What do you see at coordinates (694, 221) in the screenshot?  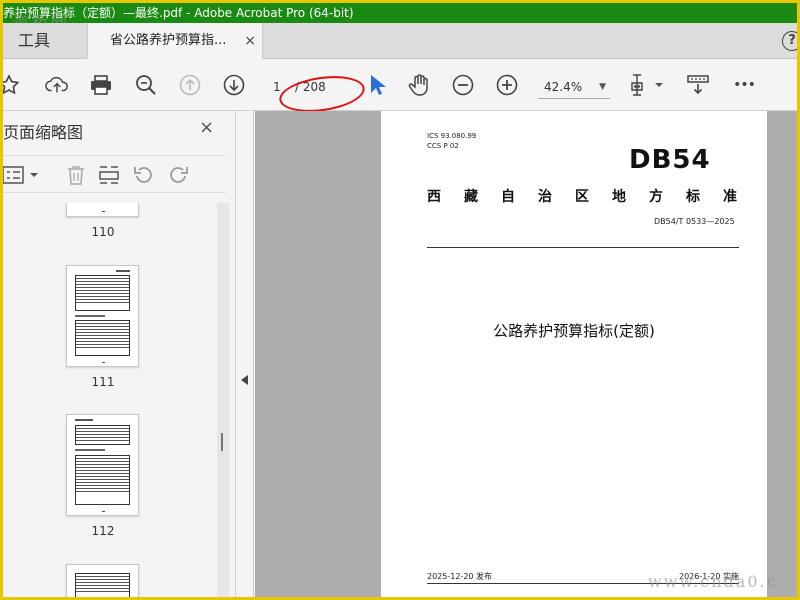 I see `standard-number: DB54/T 0533—2025` at bounding box center [694, 221].